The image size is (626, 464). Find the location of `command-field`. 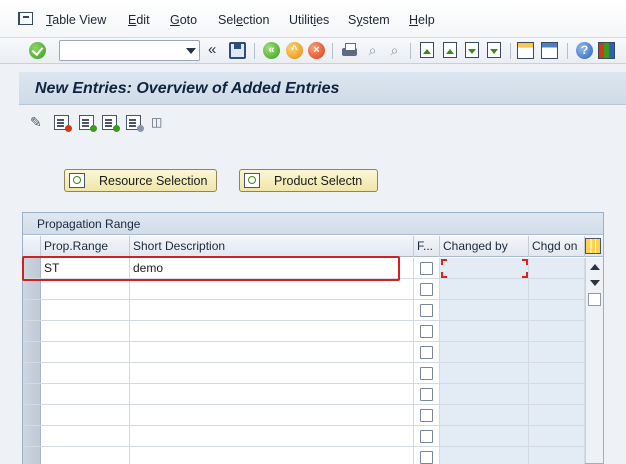

command-field is located at coordinates (129, 50).